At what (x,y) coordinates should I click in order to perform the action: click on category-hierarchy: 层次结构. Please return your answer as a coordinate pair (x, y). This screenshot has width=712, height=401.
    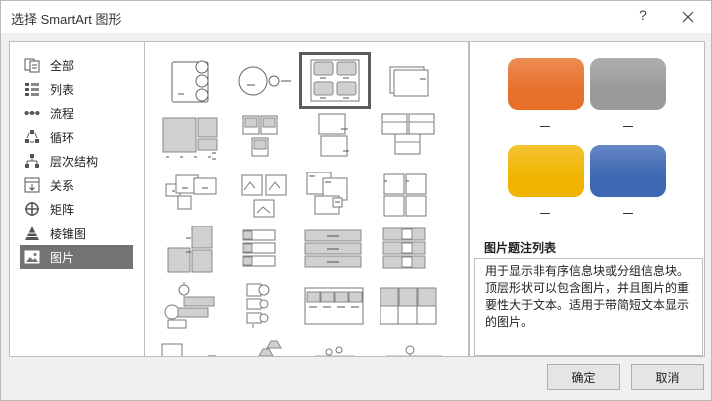
    Looking at the image, I should click on (76, 161).